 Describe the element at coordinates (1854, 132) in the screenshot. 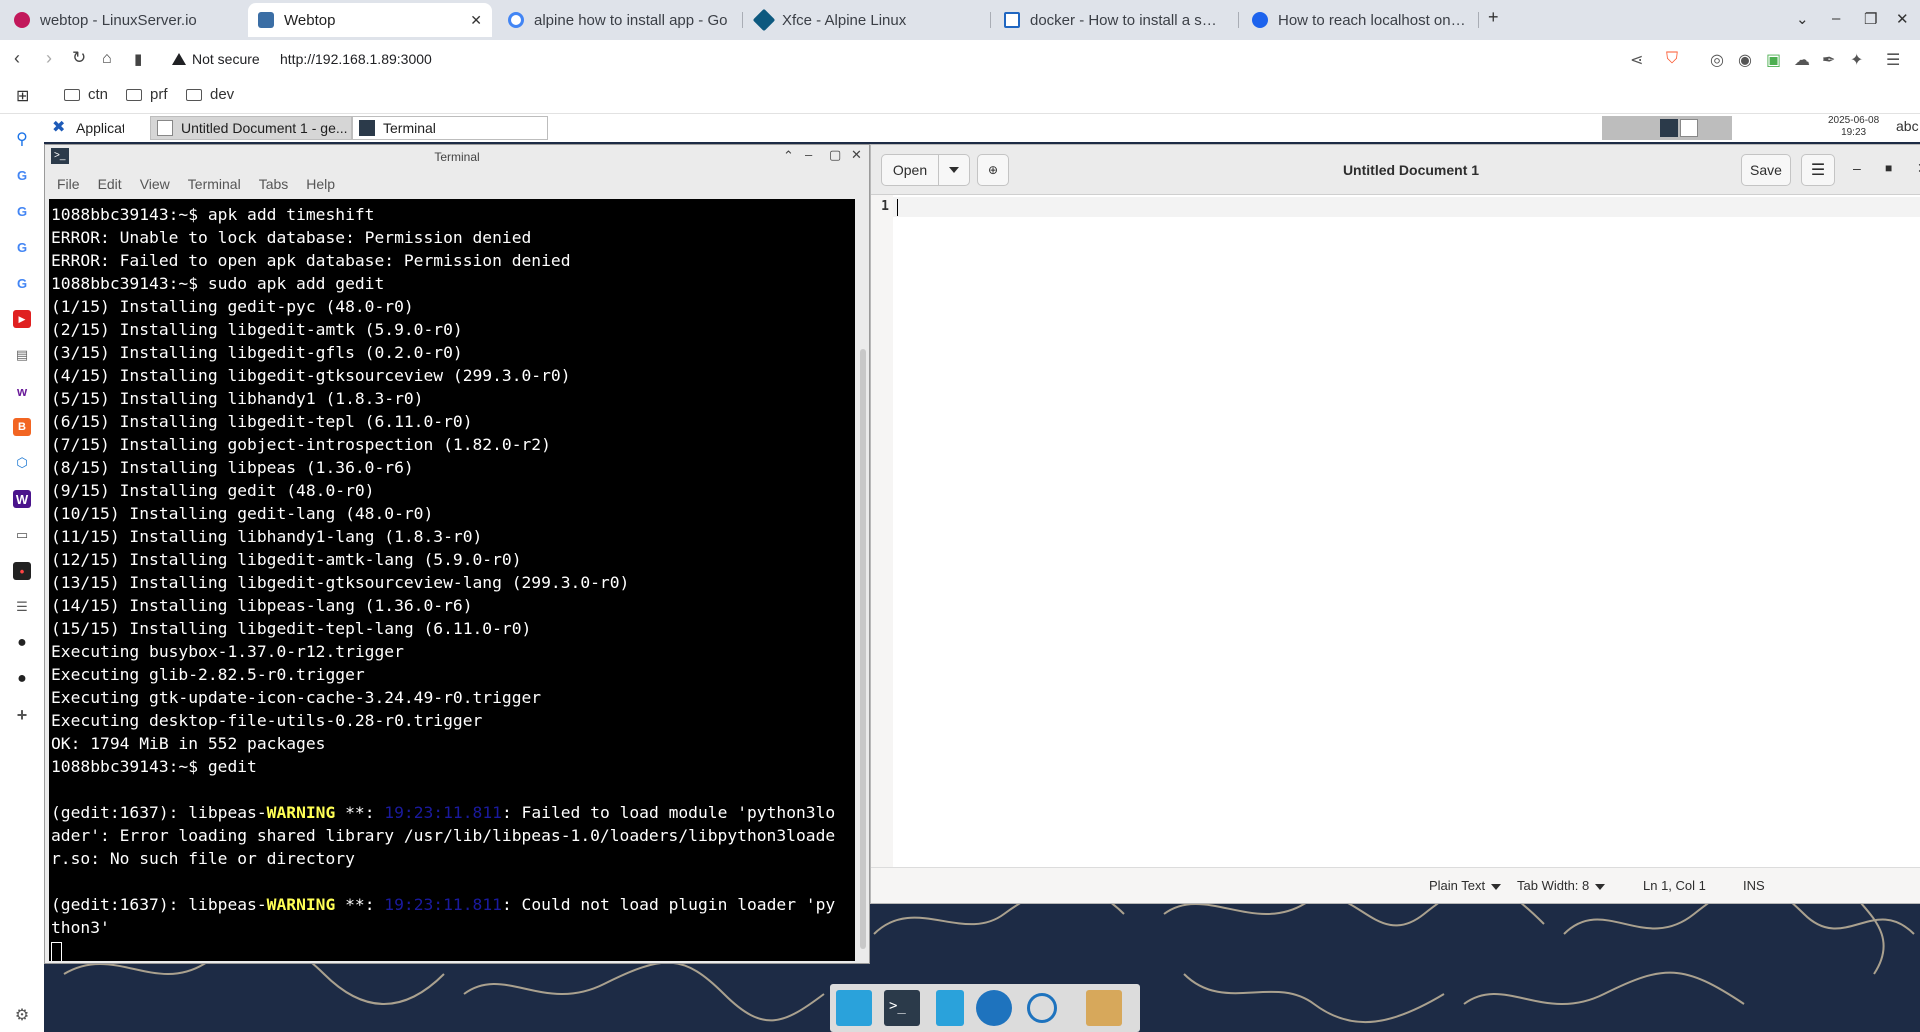

I see `clock-time: 19:23` at that location.